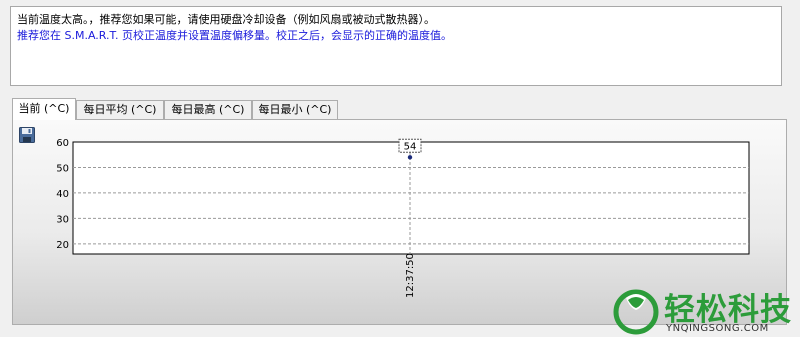 This screenshot has width=800, height=337. I want to click on y-tick-label: 60, so click(62, 143).